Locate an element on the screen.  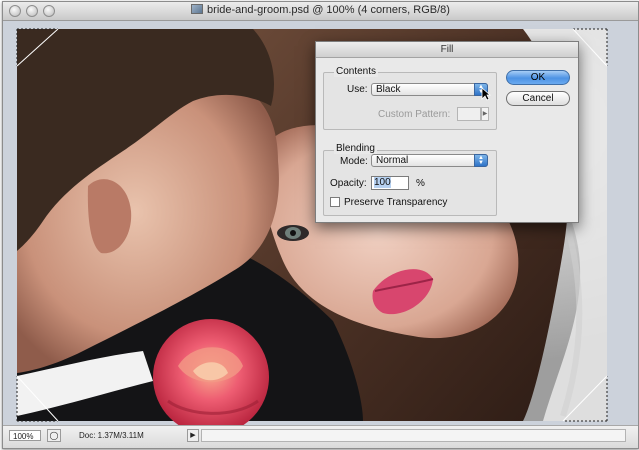
zoom-level-field: 100% is located at coordinates (25, 435).